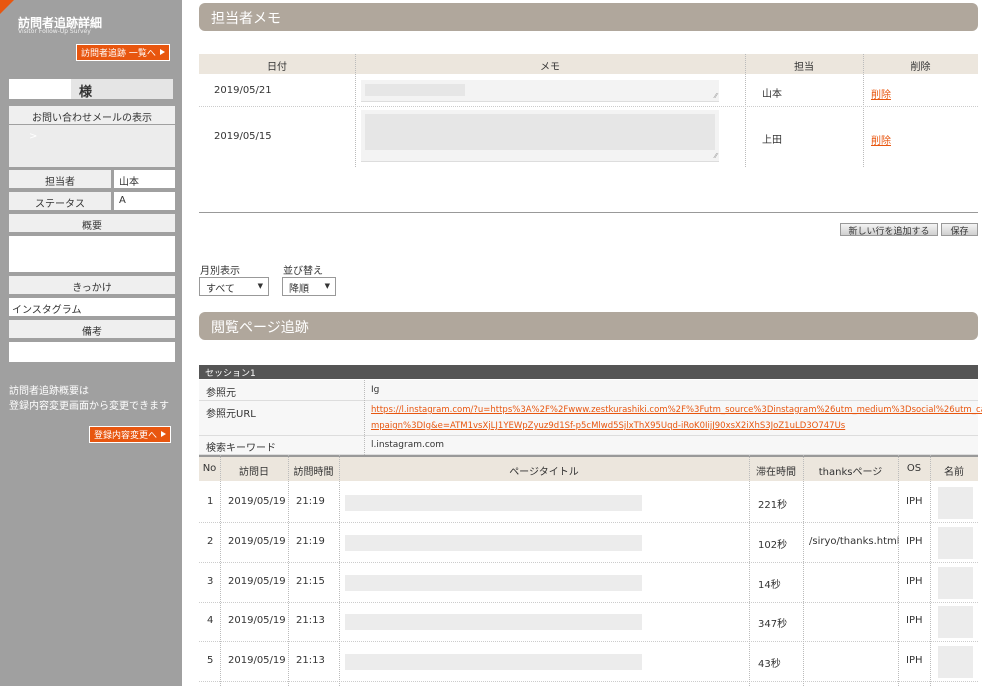  What do you see at coordinates (144, 179) in the screenshot?
I see `assignee-value: 山本` at bounding box center [144, 179].